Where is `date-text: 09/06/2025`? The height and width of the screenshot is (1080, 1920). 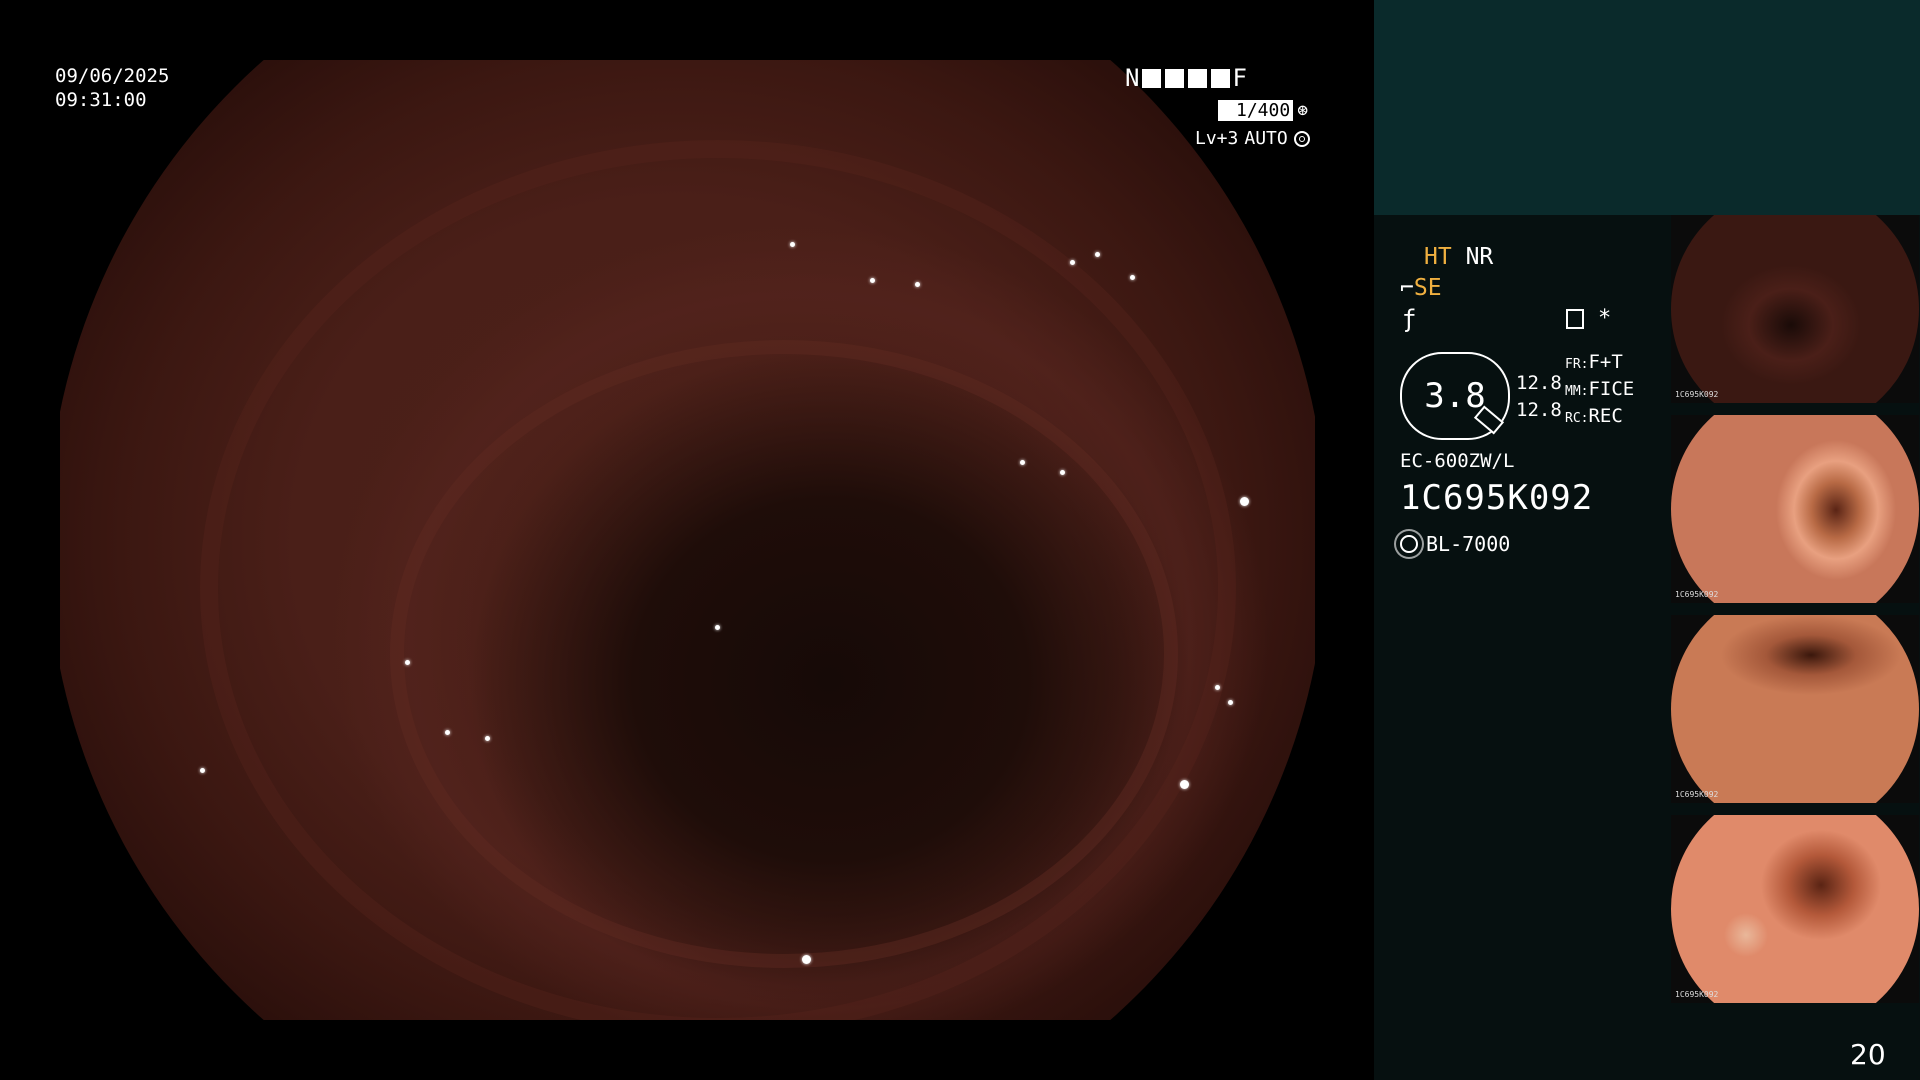 date-text: 09/06/2025 is located at coordinates (112, 76).